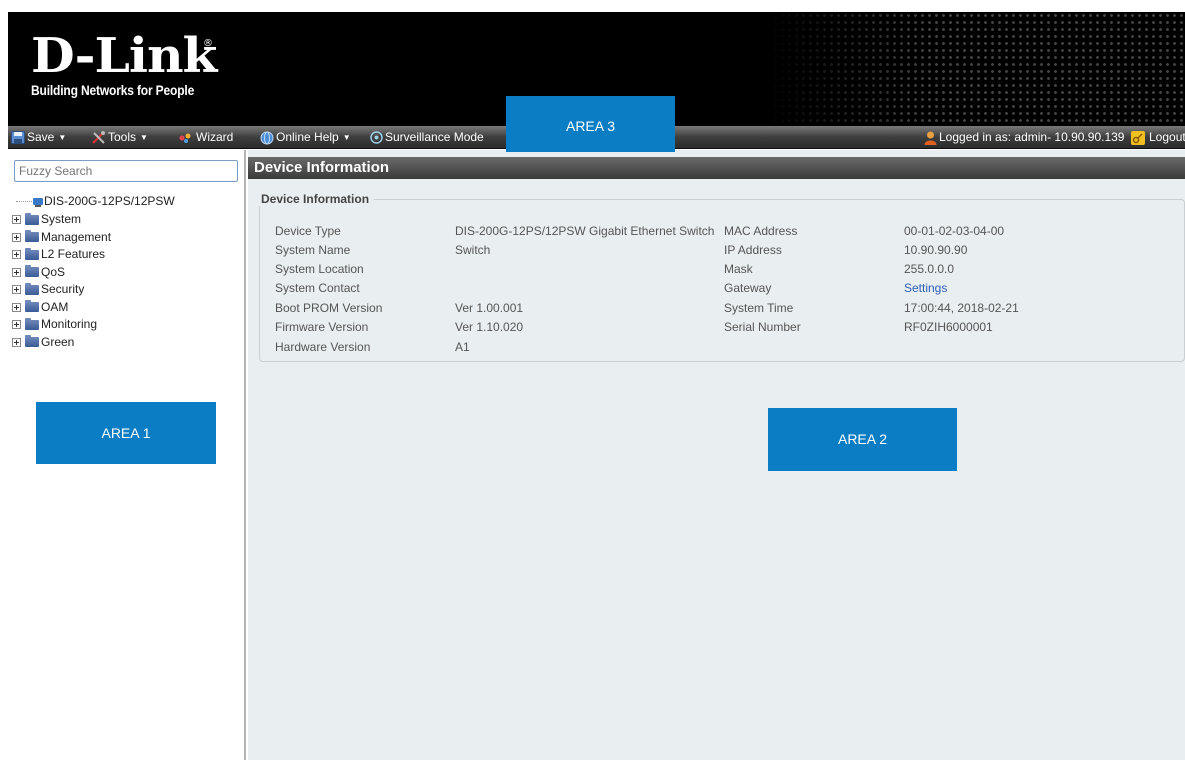 The width and height of the screenshot is (1185, 760). Describe the element at coordinates (961, 308) in the screenshot. I see `value-system-time: 17:00:44, 2018-02-21` at that location.